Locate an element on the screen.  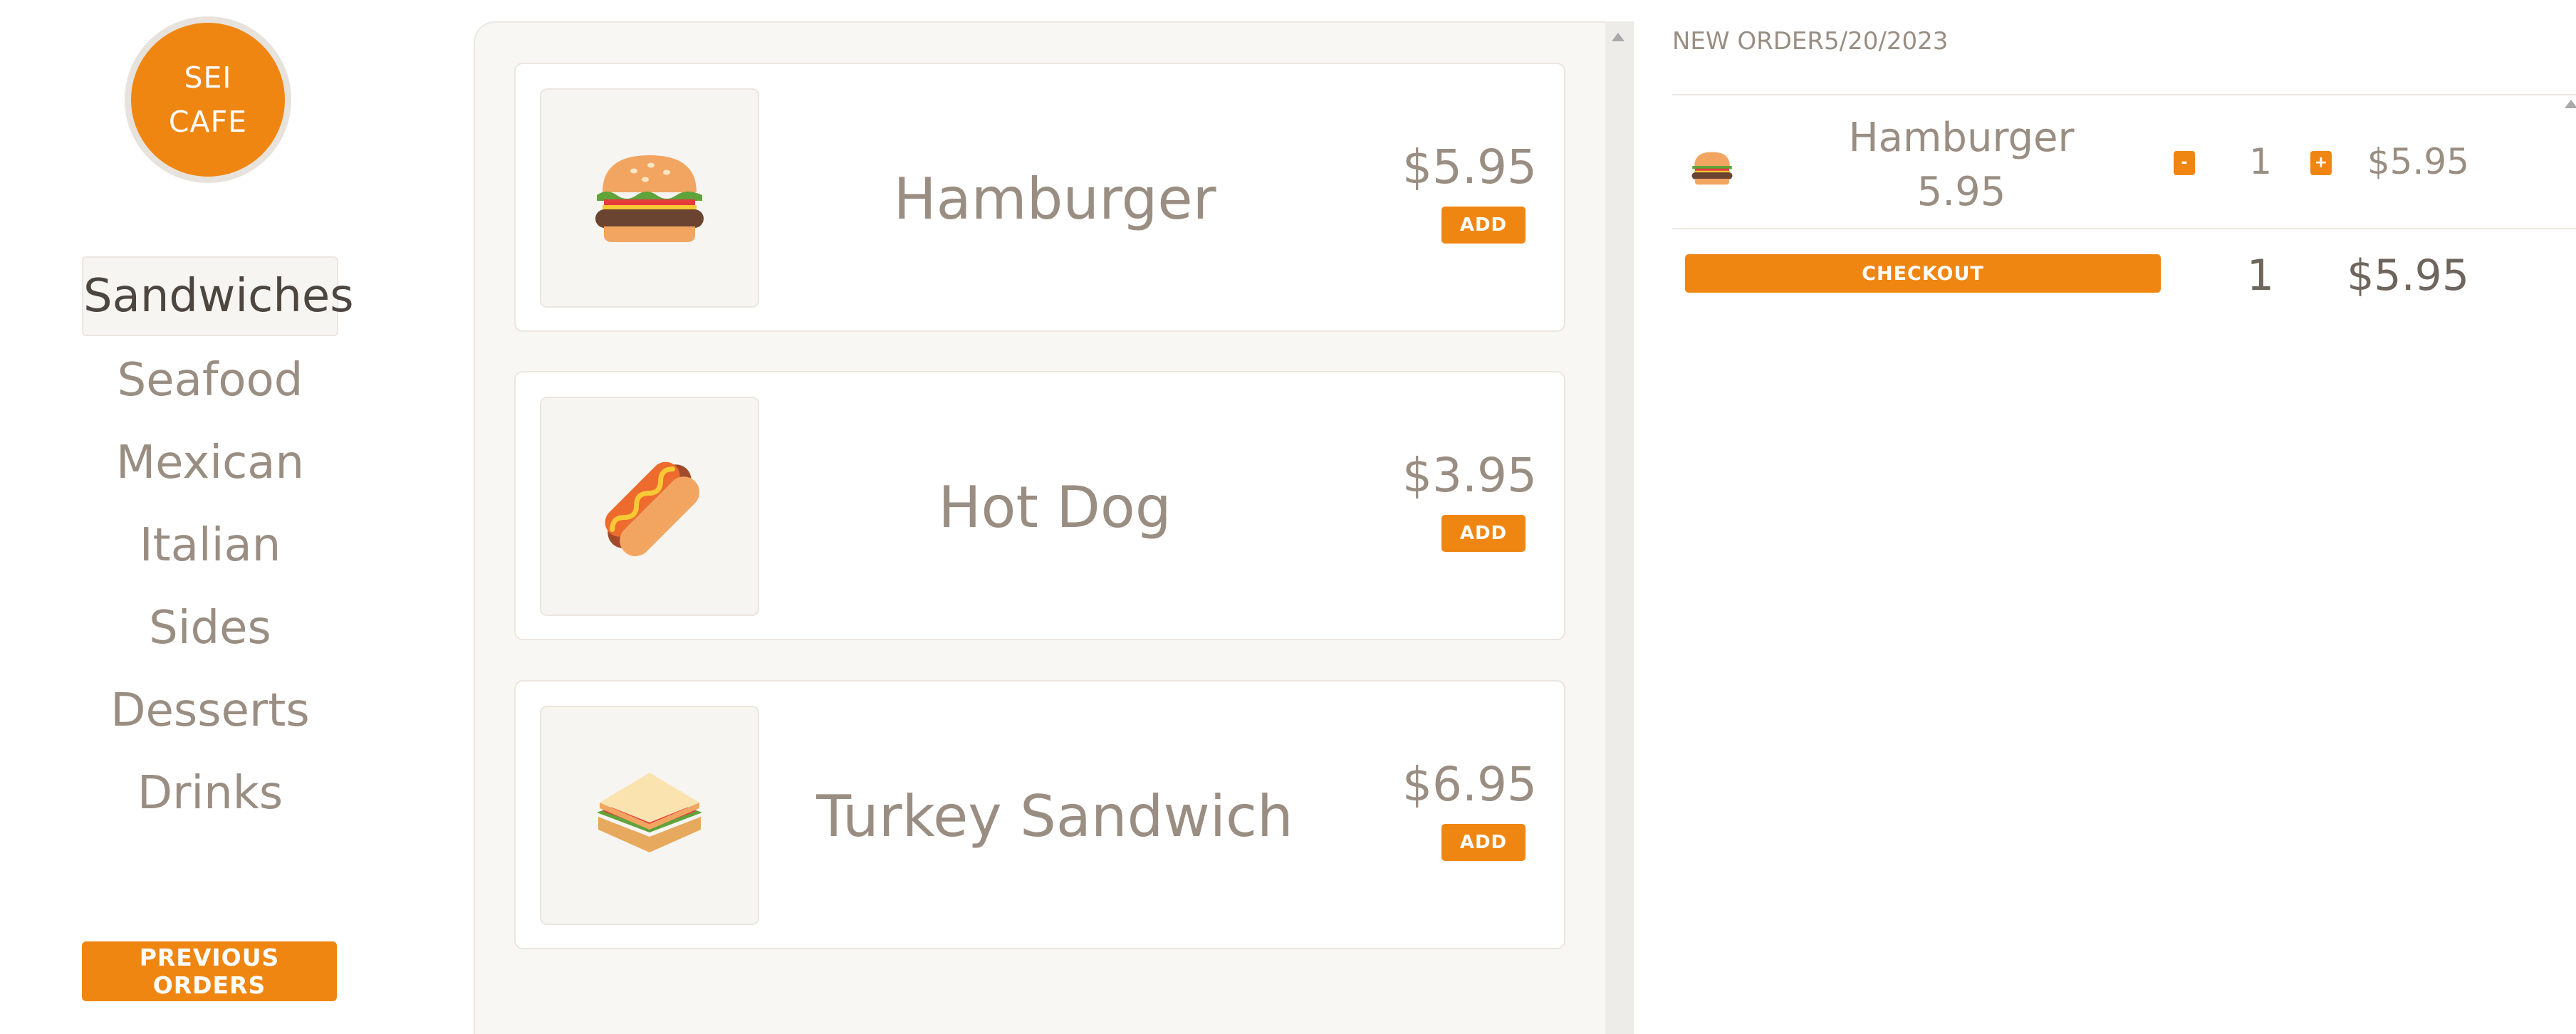
menu-item-card: Turkey Sandwich $6.95 ADD is located at coordinates (1039, 814).